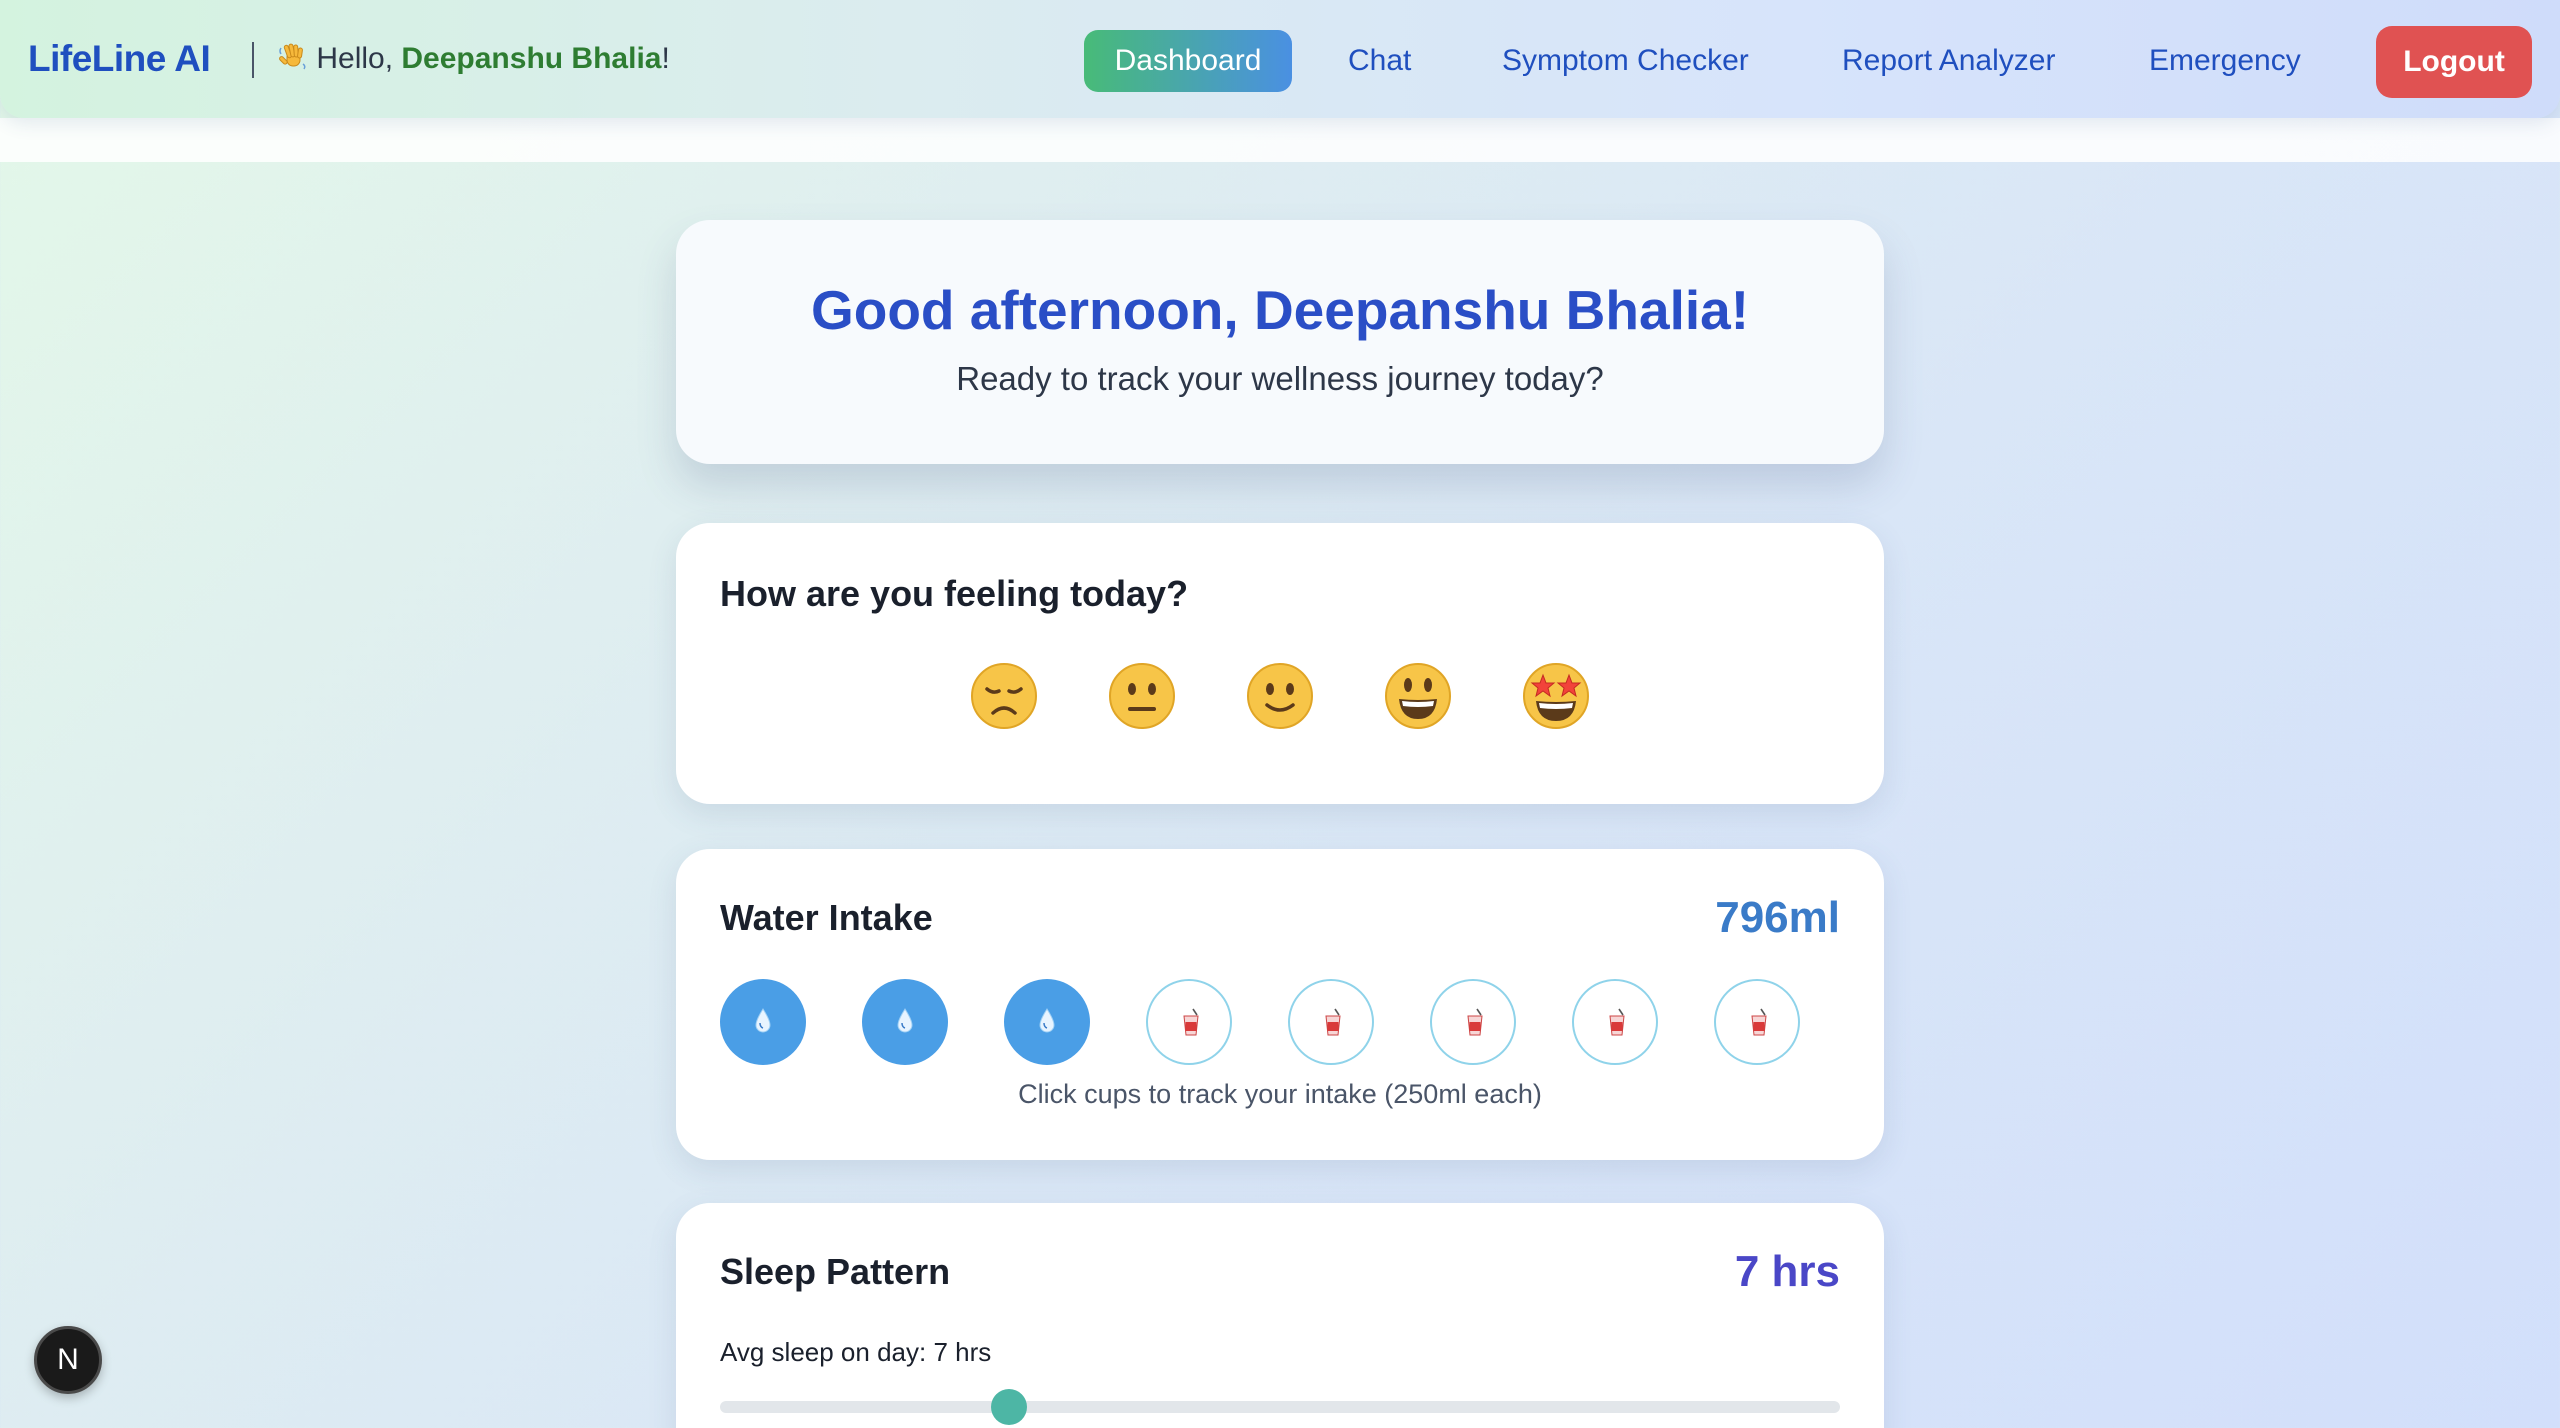  I want to click on waving-hand-icon, so click(297, 58).